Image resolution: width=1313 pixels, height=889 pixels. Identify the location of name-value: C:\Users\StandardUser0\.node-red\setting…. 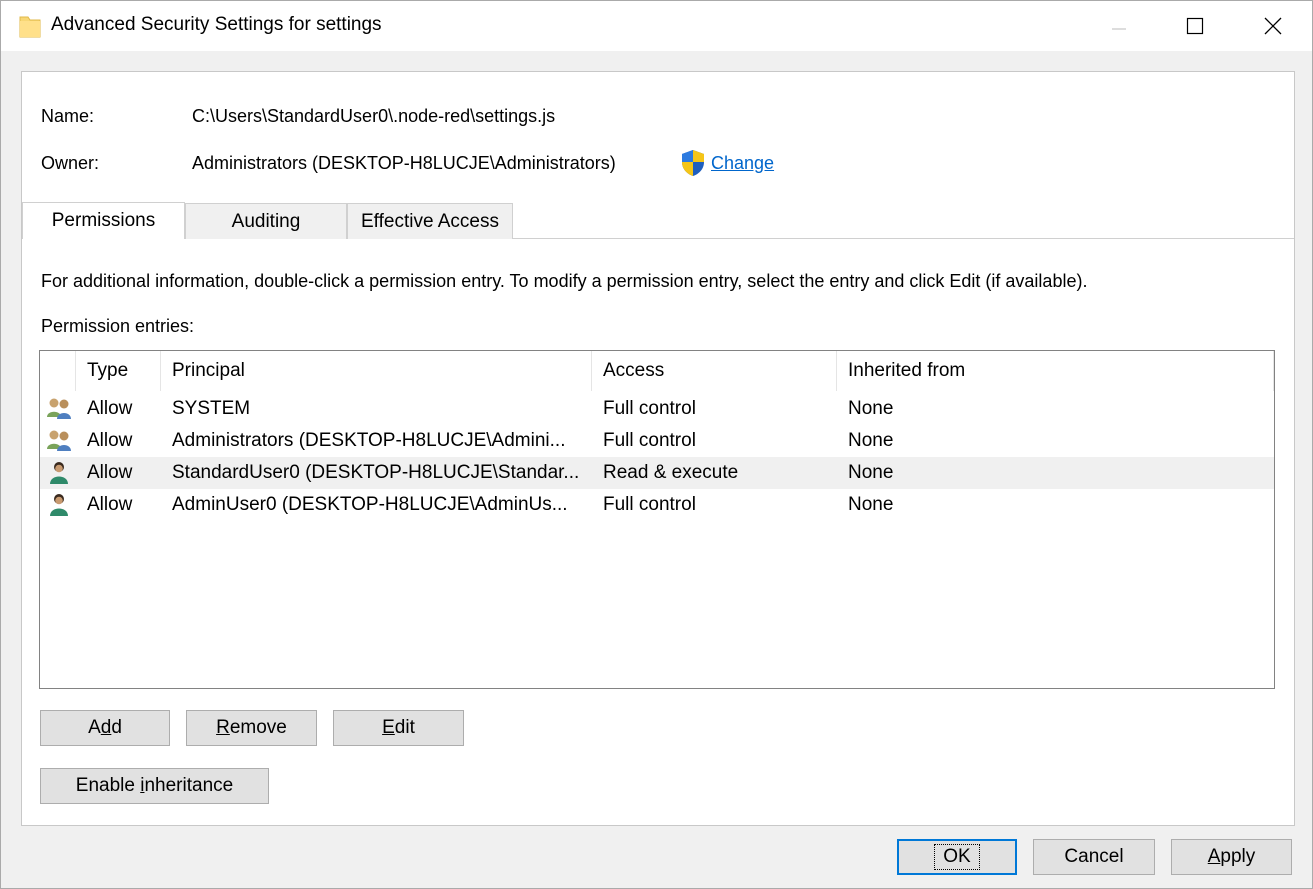
(374, 116).